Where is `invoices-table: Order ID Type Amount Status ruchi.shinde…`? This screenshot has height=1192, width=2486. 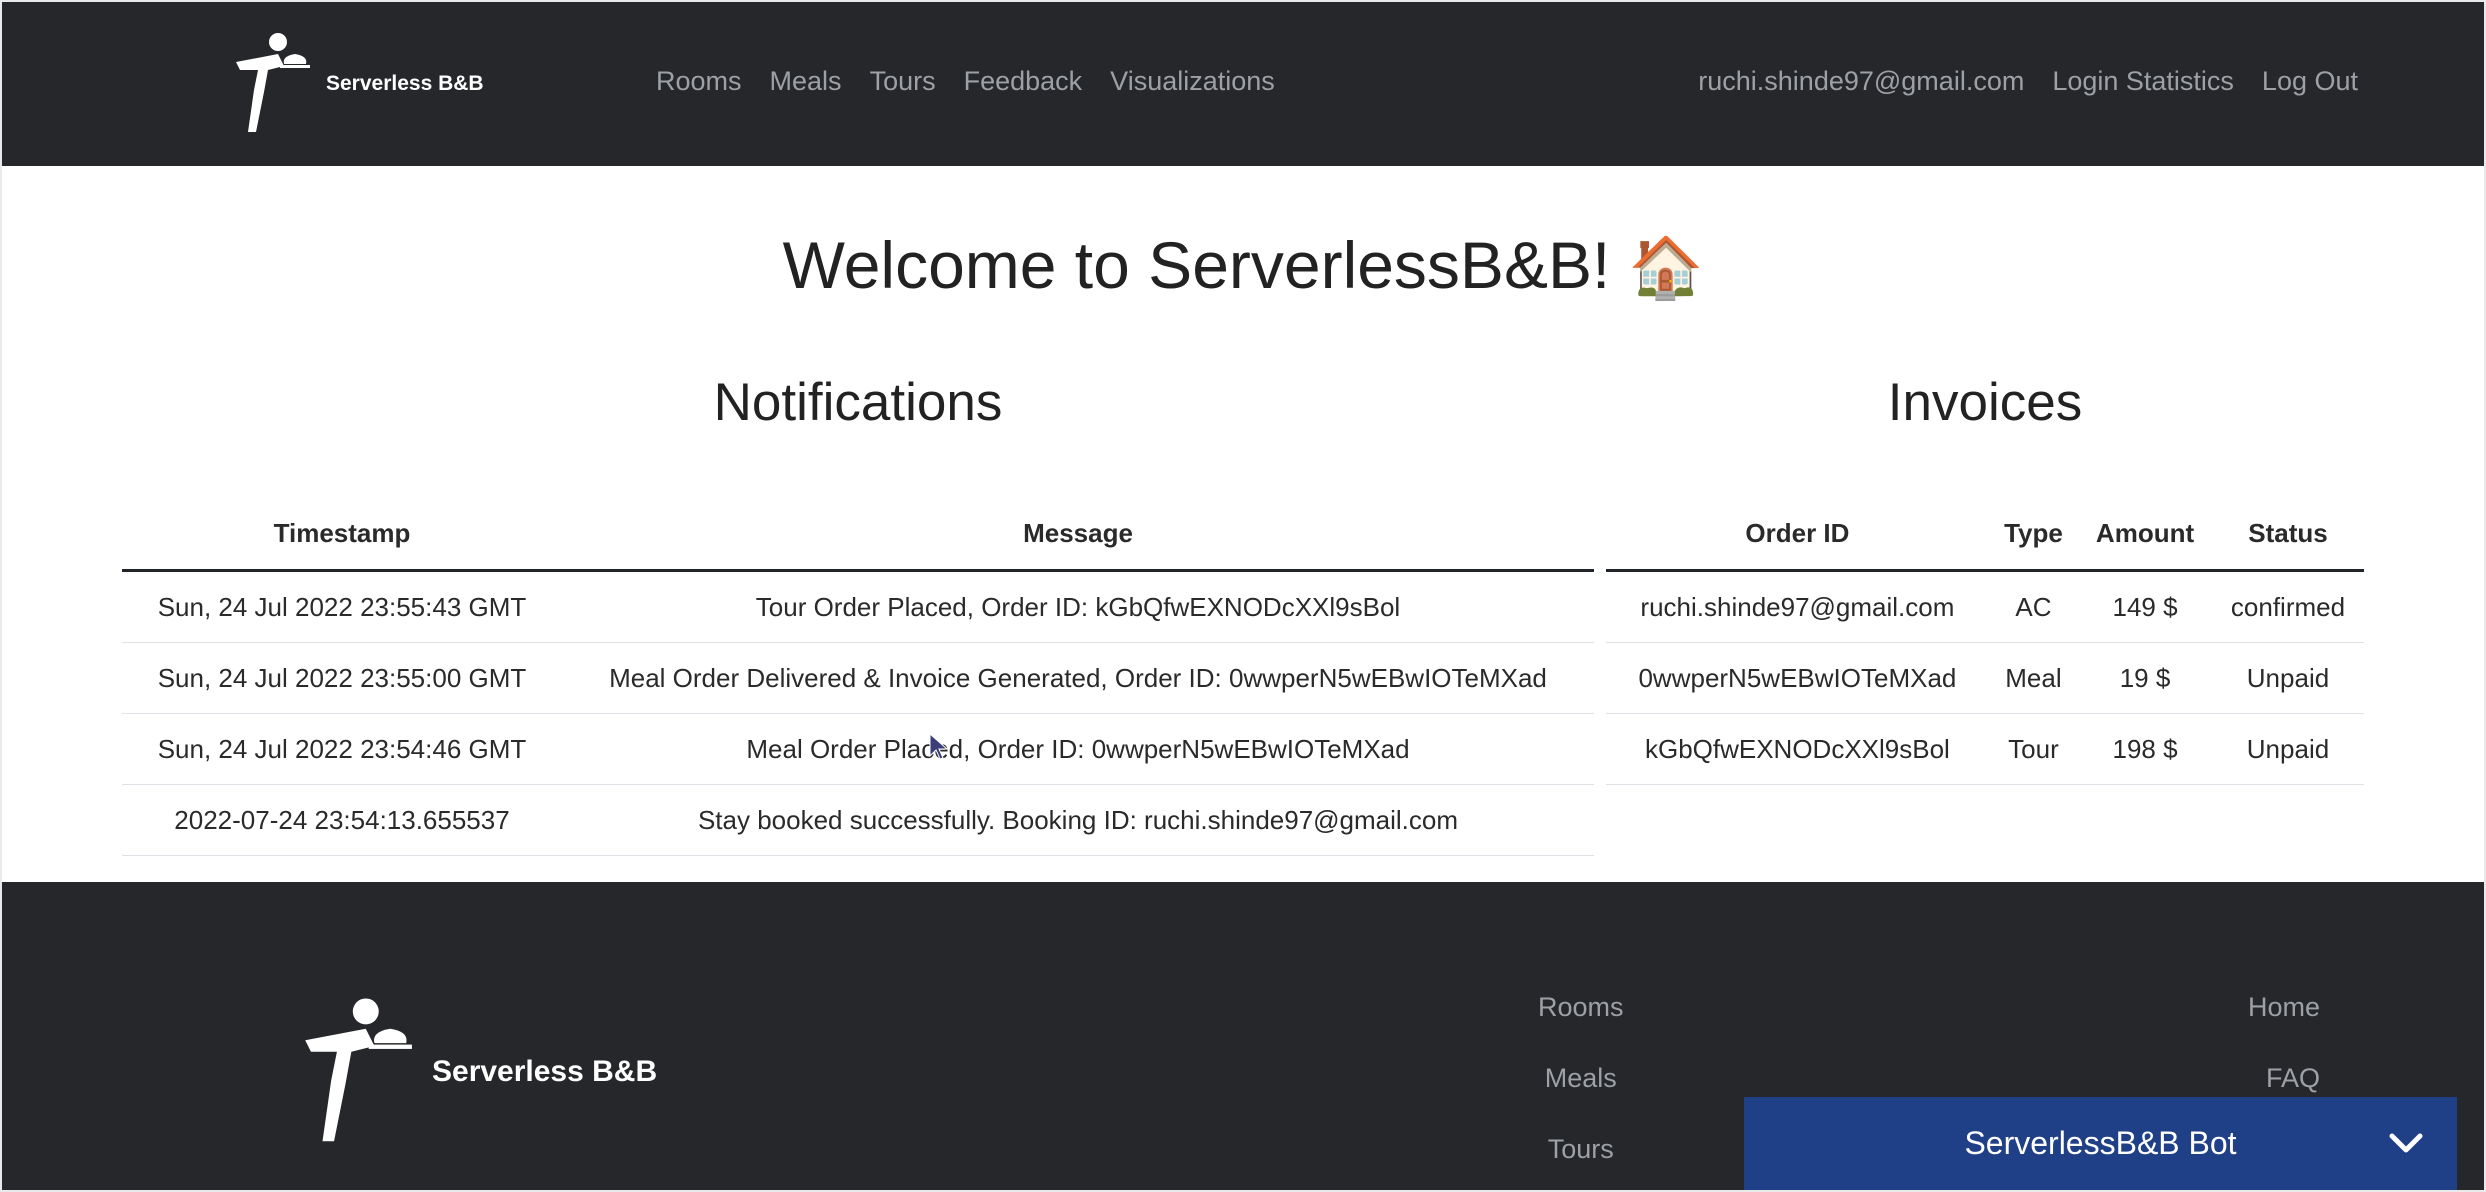
invoices-table: Order ID Type Amount Status ruchi.shinde… is located at coordinates (1985, 641).